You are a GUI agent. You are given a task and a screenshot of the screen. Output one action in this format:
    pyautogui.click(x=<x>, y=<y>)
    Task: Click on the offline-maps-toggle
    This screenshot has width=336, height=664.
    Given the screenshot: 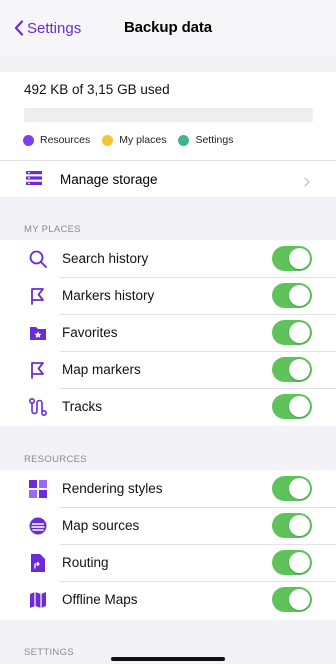 What is the action you would take?
    pyautogui.click(x=292, y=599)
    